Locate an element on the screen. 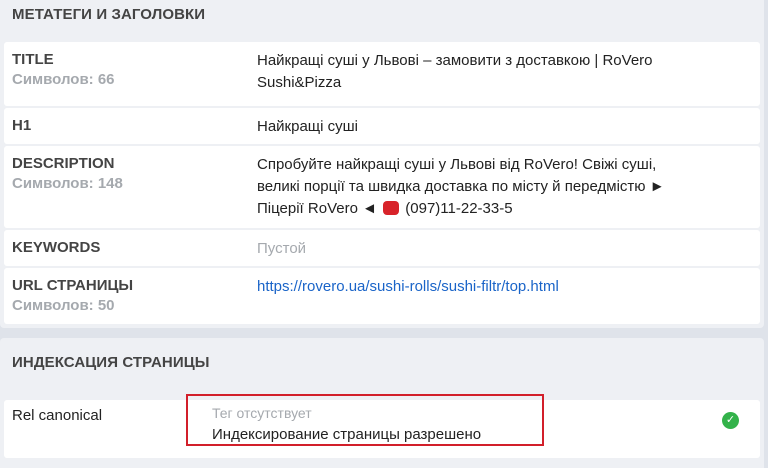  check-circle-icon: ✓ is located at coordinates (730, 420).